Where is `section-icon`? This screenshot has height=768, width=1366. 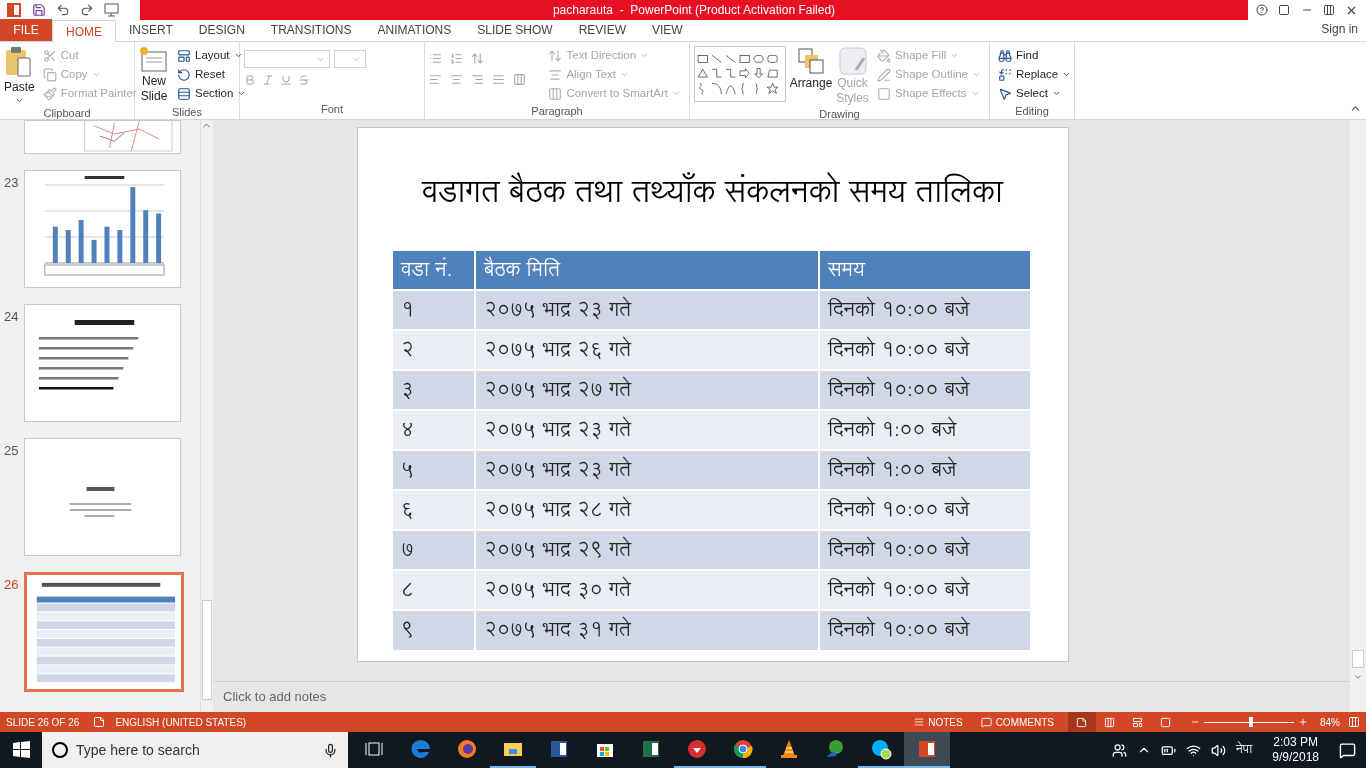
section-icon is located at coordinates (184, 93).